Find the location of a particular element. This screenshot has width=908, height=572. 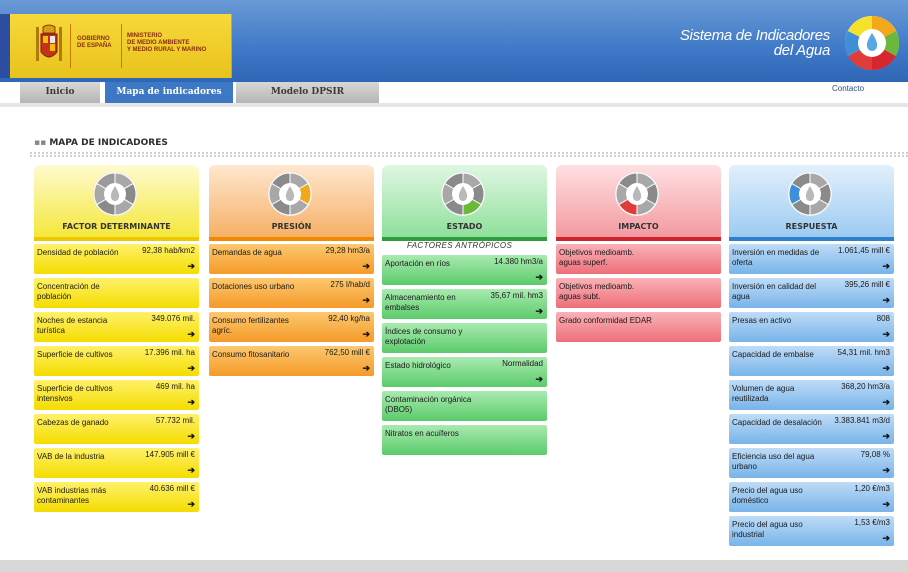

page-title: ▪▪ MAPA DE INDICADORES is located at coordinates (101, 143).